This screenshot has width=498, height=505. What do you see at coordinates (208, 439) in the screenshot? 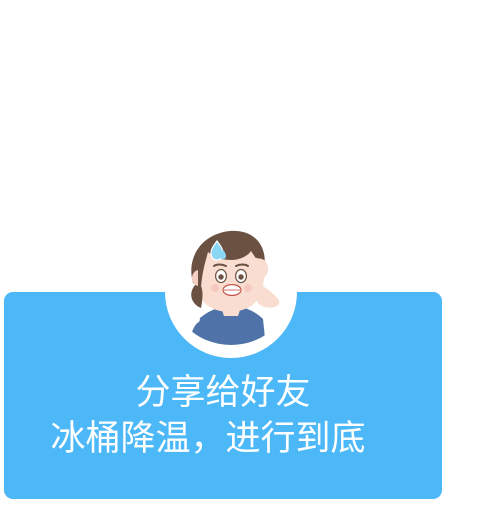
I see `share-title-line-2: 冰桶降温，进行到底` at bounding box center [208, 439].